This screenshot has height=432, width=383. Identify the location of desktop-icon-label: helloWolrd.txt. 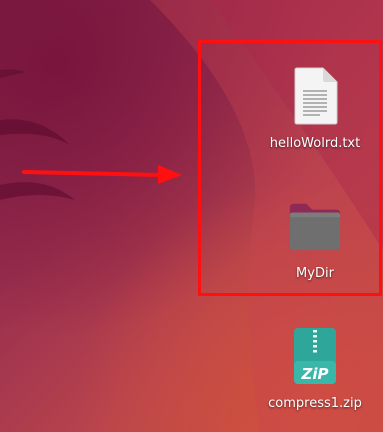
(315, 143).